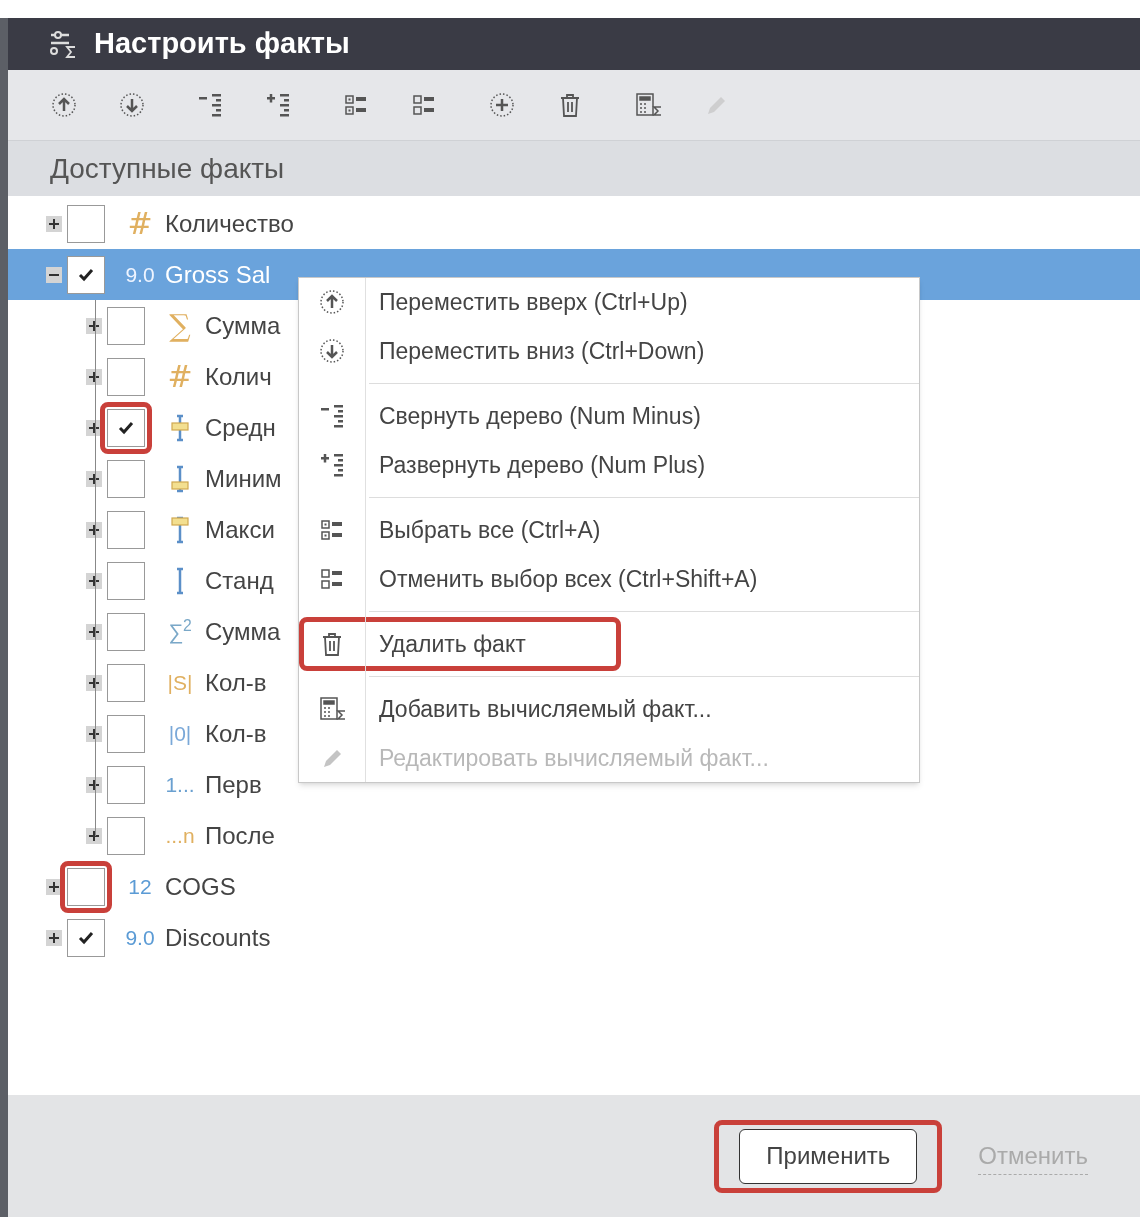 The height and width of the screenshot is (1217, 1140). What do you see at coordinates (167, 168) in the screenshot?
I see `section-title: Доступные факты` at bounding box center [167, 168].